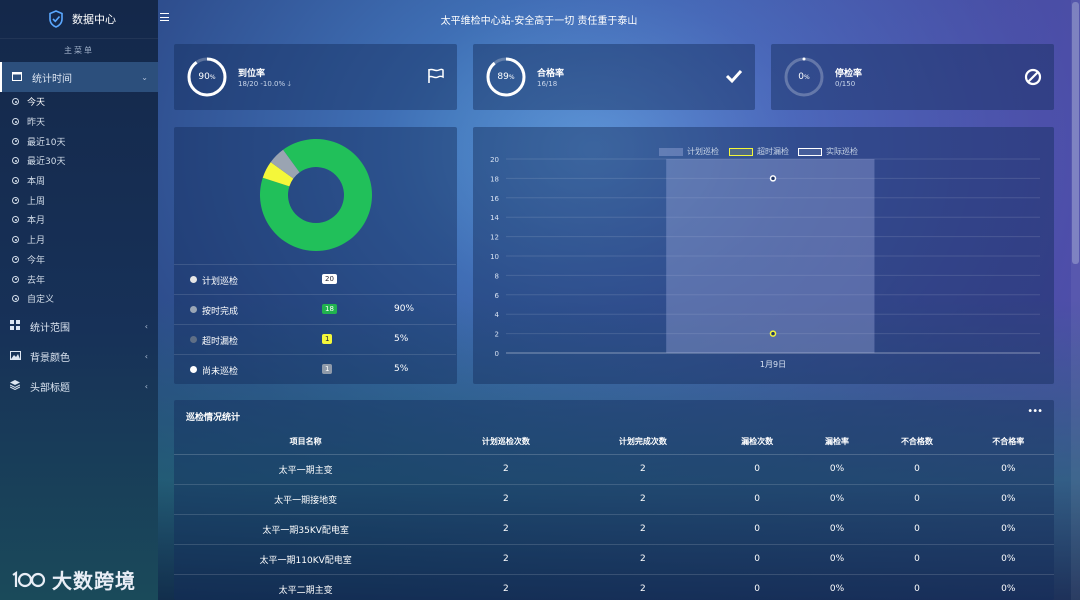 The image size is (1080, 600). I want to click on table-header-row: 项目名称 计划巡检次数 计划完成次数 漏检次数 漏检率 不合格数 不合格率, so click(614, 442).